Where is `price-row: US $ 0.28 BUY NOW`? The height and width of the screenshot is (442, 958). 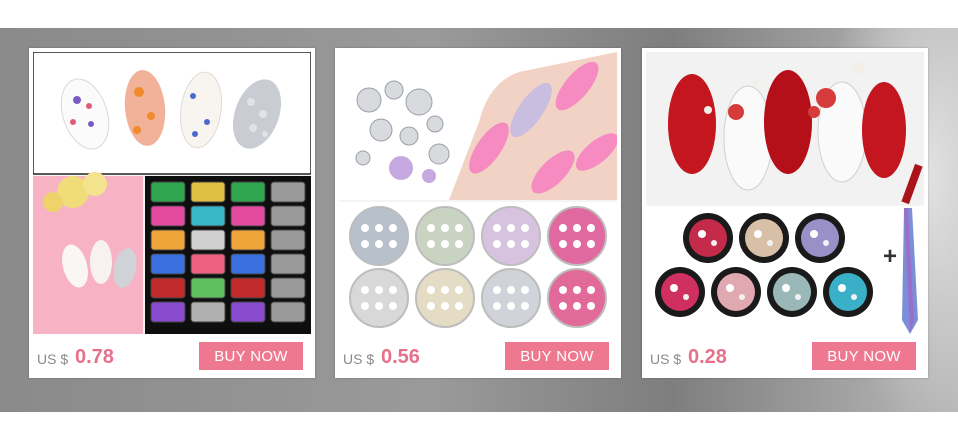
price-row: US $ 0.28 BUY NOW is located at coordinates (783, 357).